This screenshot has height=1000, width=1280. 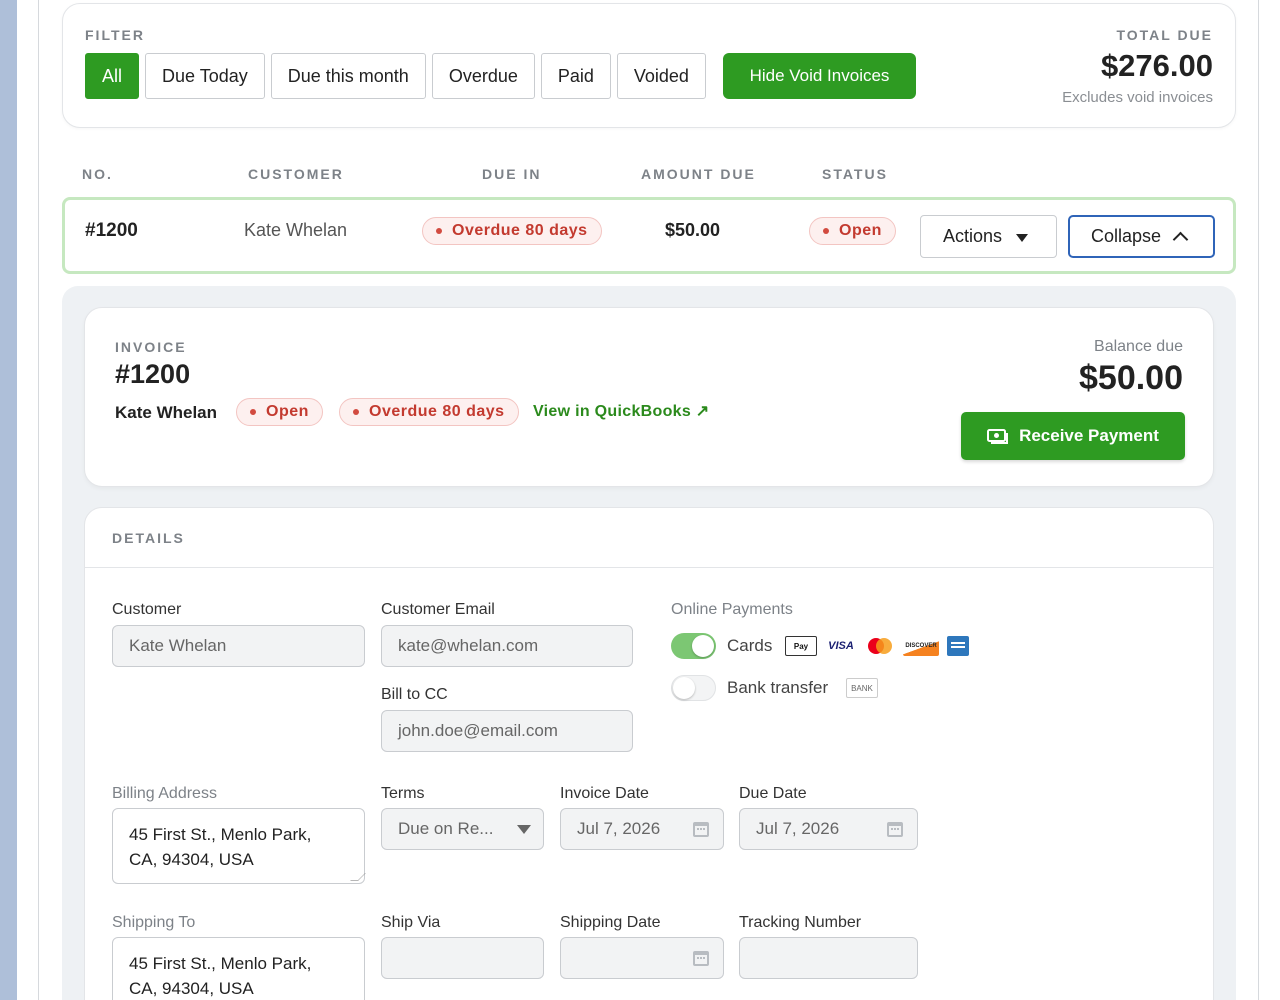 I want to click on due-date-label: Due Date, so click(x=773, y=793).